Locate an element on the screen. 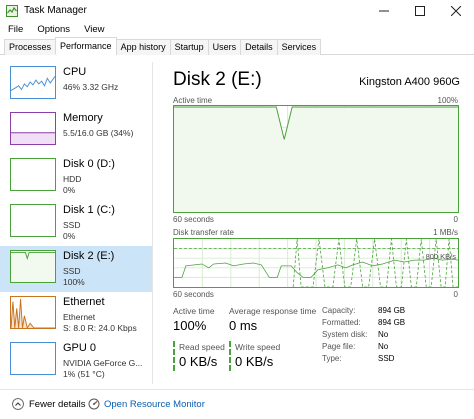 The width and height of the screenshot is (474, 419). tab-app-history: App history is located at coordinates (143, 47).